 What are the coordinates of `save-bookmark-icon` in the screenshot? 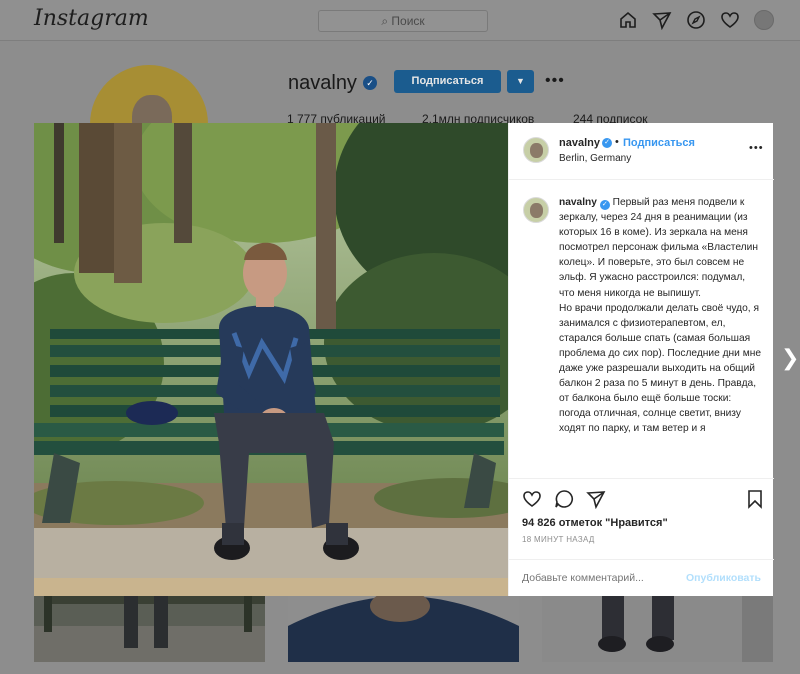 It's located at (755, 499).